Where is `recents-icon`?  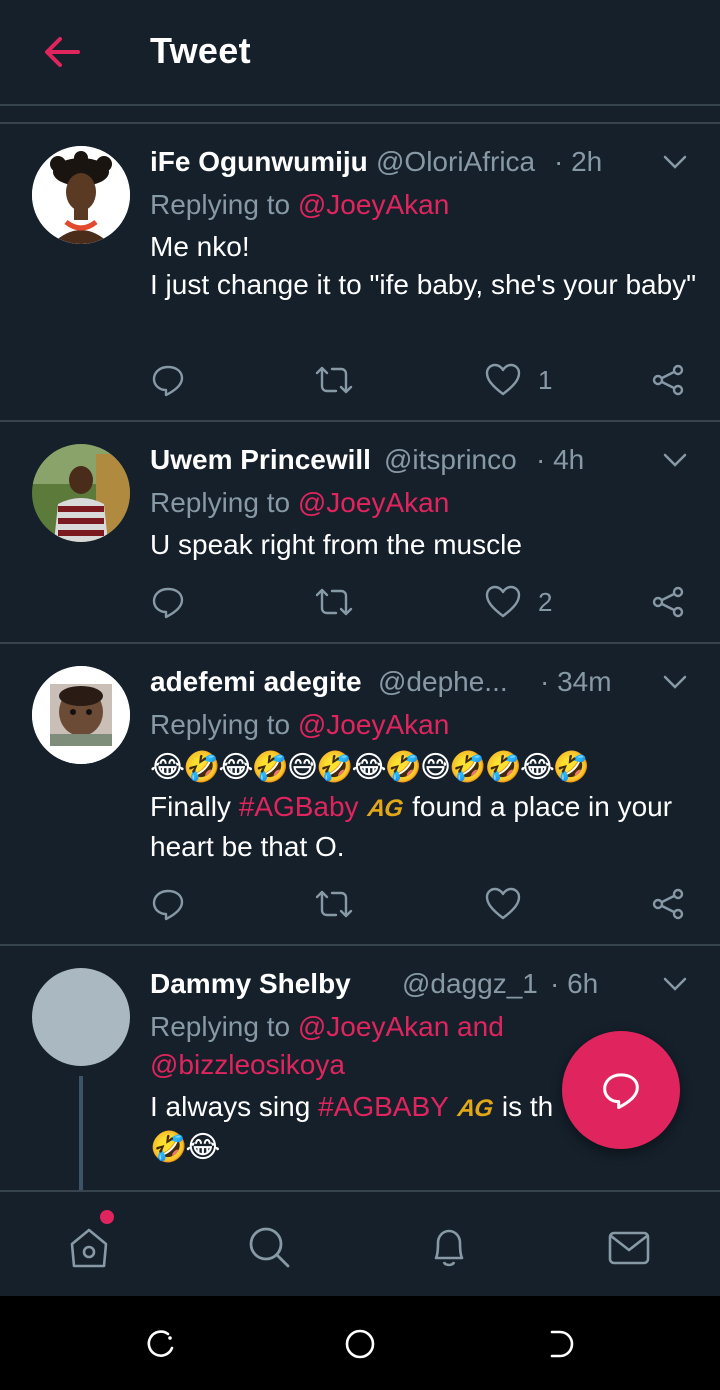 recents-icon is located at coordinates (160, 1343).